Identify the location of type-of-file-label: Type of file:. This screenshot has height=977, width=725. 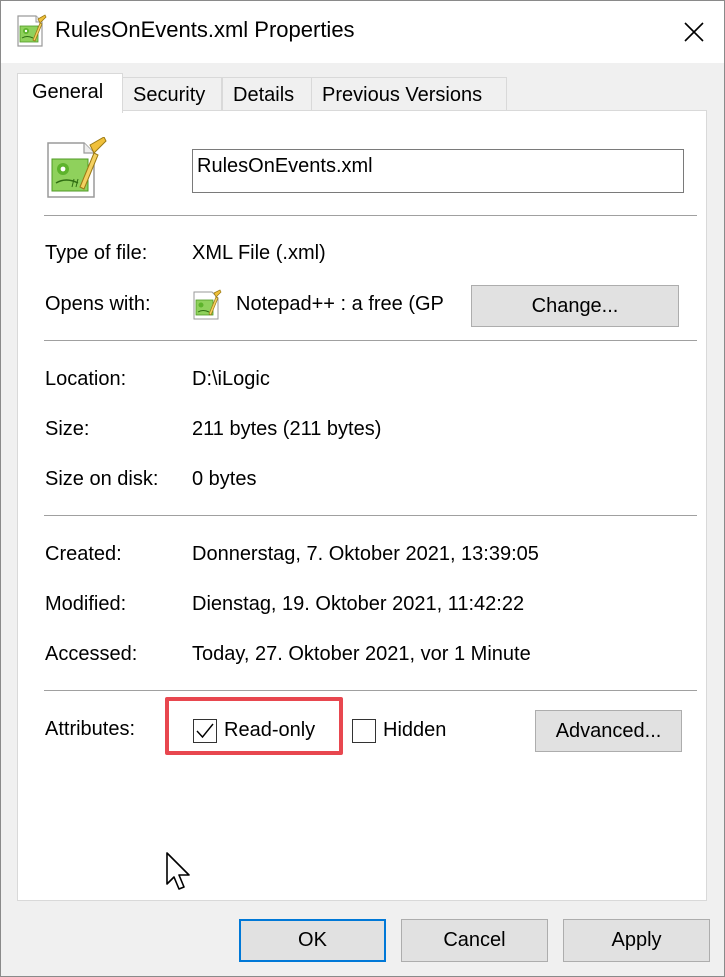
(96, 253).